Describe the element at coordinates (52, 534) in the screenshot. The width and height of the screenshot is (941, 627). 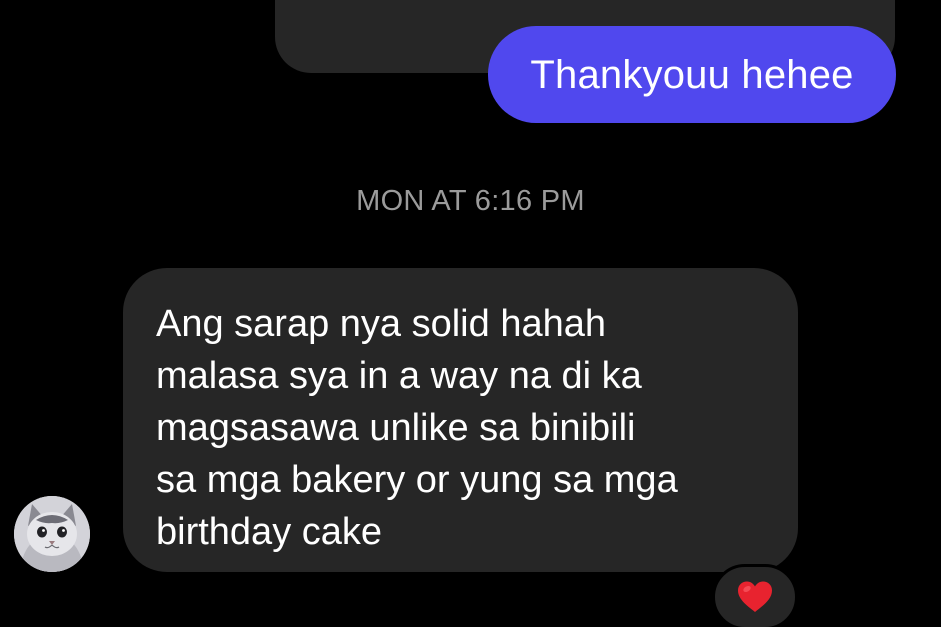
I see `cat-avatar-icon` at that location.